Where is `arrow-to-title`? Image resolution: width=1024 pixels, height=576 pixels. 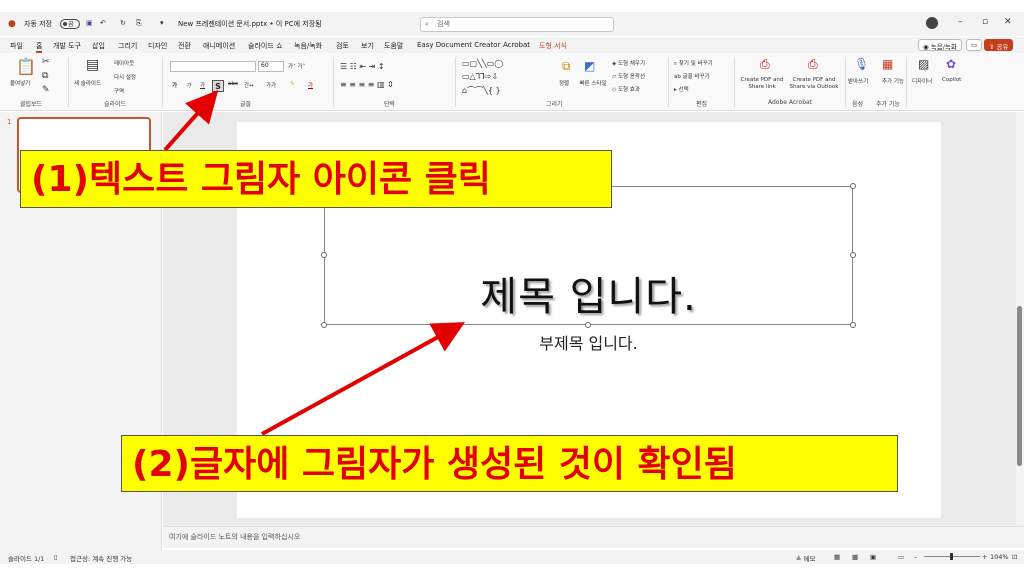 arrow-to-title is located at coordinates (363, 379).